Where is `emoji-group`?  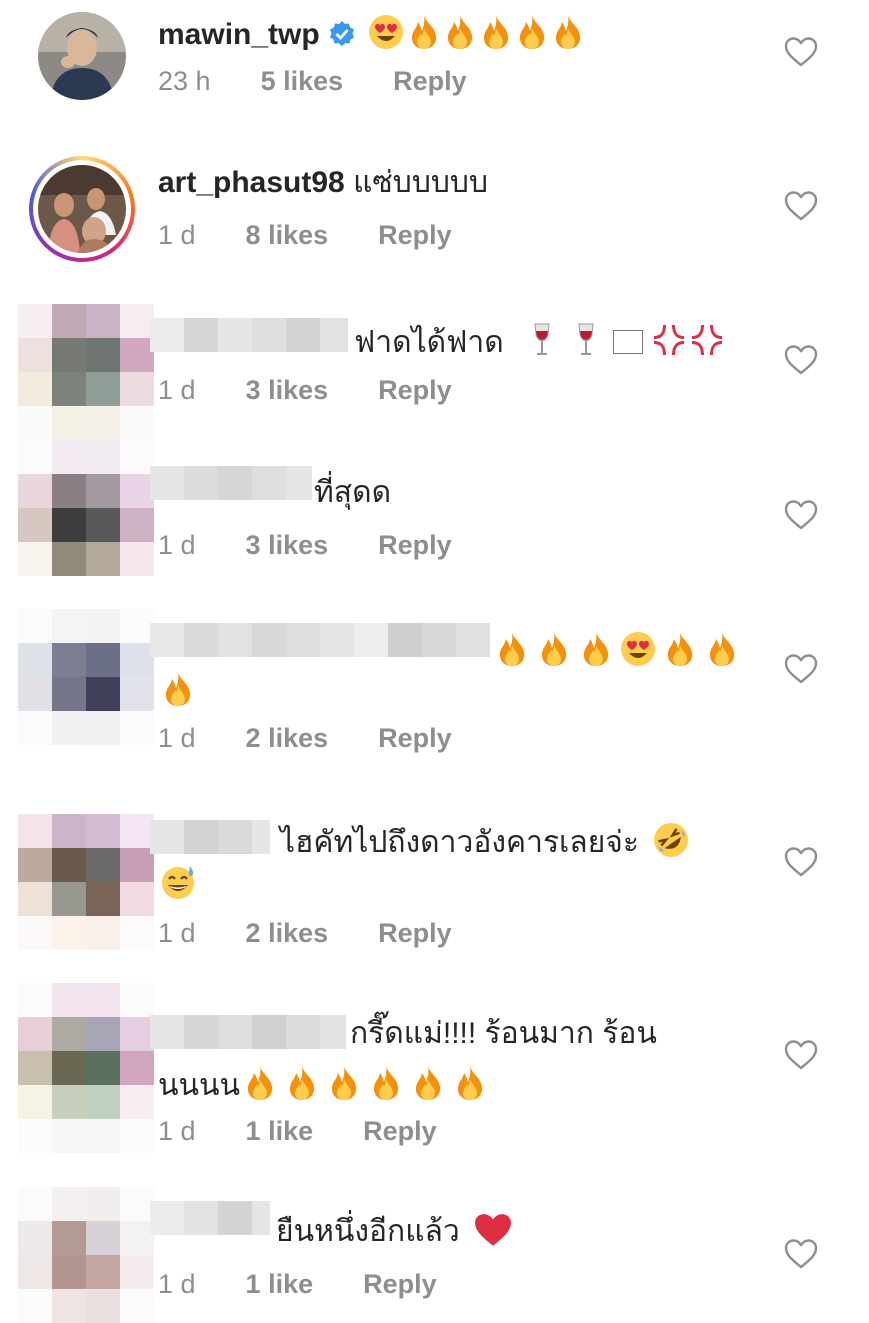 emoji-group is located at coordinates (474, 33).